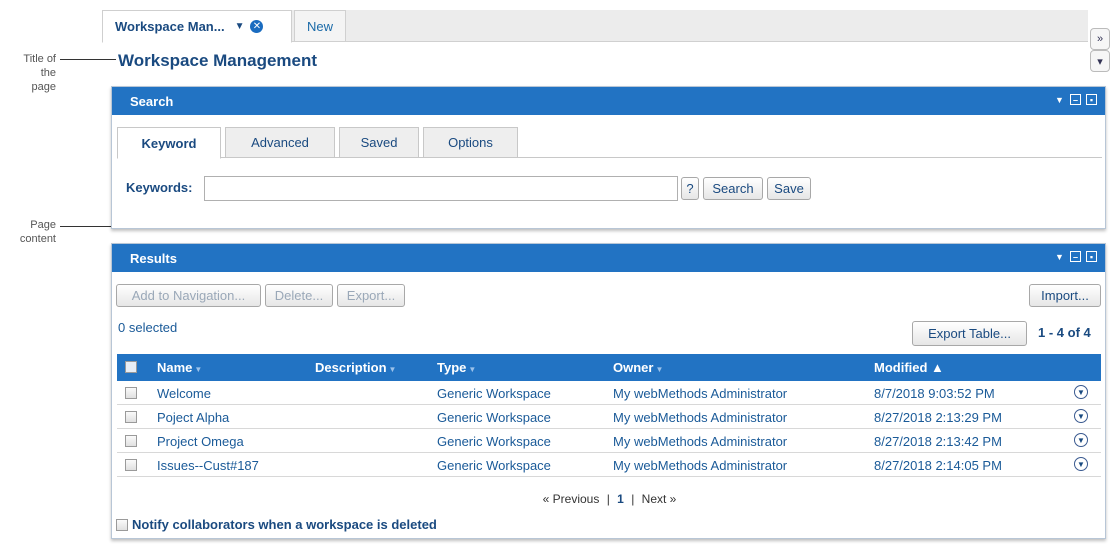 This screenshot has width=1111, height=544. Describe the element at coordinates (43, 225) in the screenshot. I see `callout-content-line1: Page` at that location.